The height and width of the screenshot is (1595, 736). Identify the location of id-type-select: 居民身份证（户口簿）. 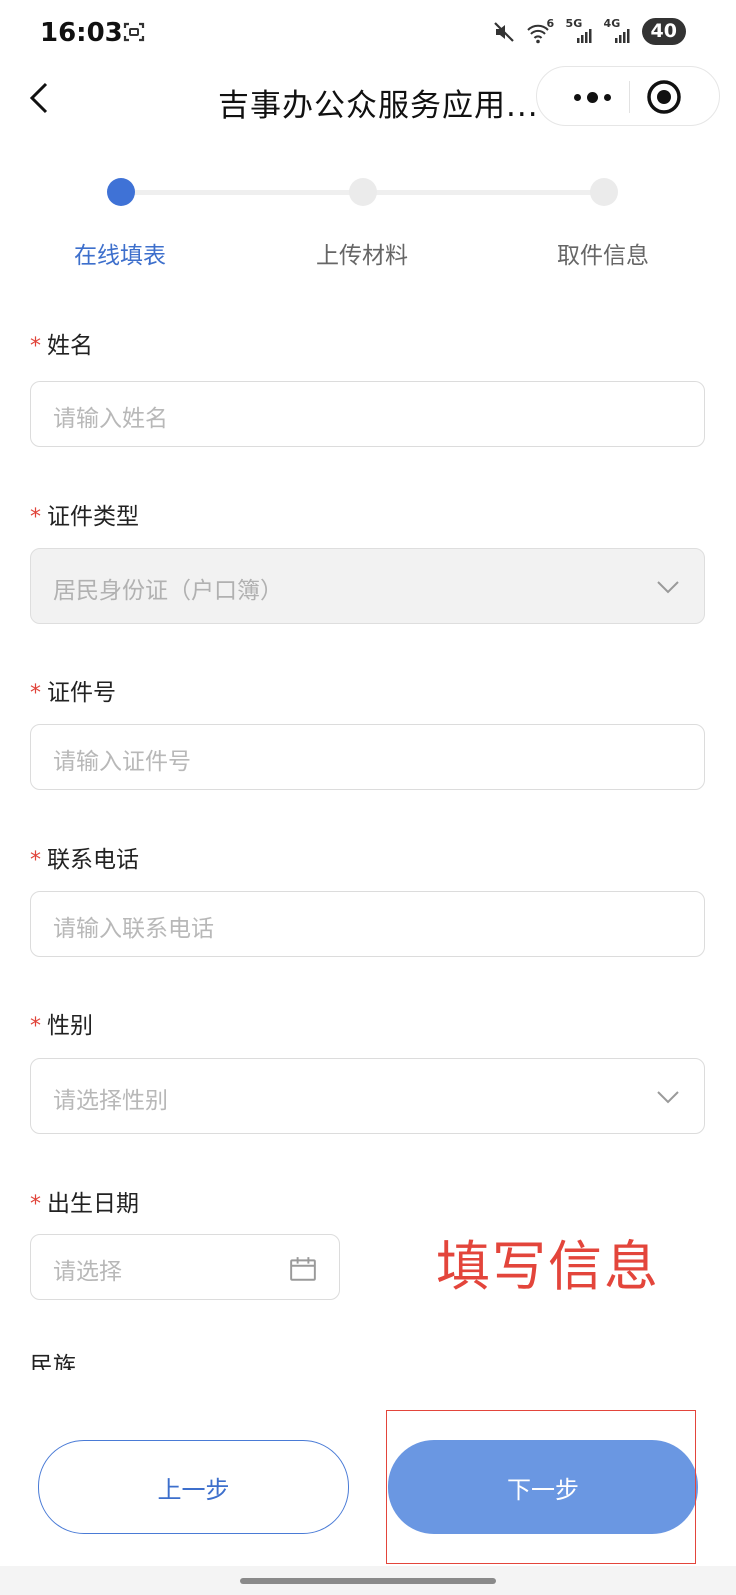
(367, 586).